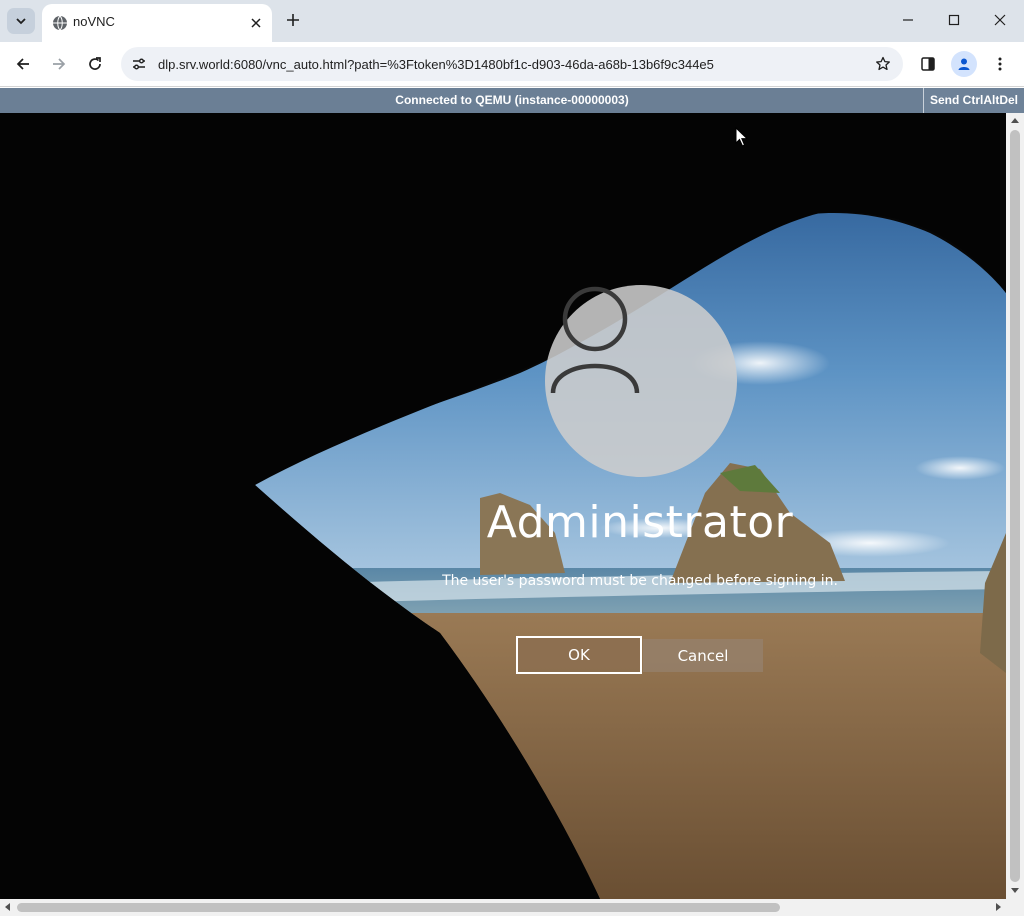 This screenshot has width=1024, height=916. I want to click on connection-status: Connected to QEMU (instance-00000003), so click(512, 100).